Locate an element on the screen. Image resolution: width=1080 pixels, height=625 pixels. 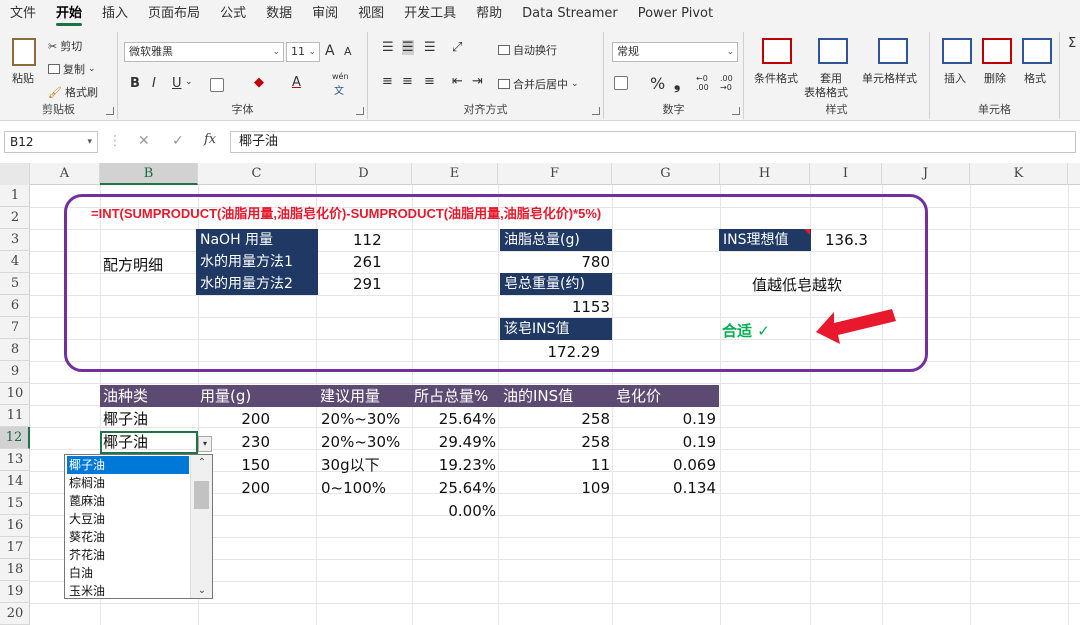
clipboard-launcher is located at coordinates (110, 111).